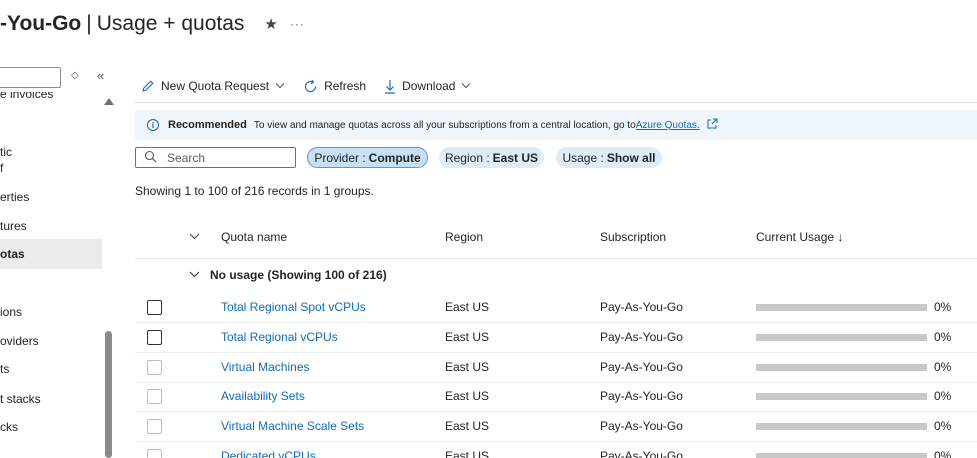  Describe the element at coordinates (464, 237) in the screenshot. I see `column-header-region: Region` at that location.